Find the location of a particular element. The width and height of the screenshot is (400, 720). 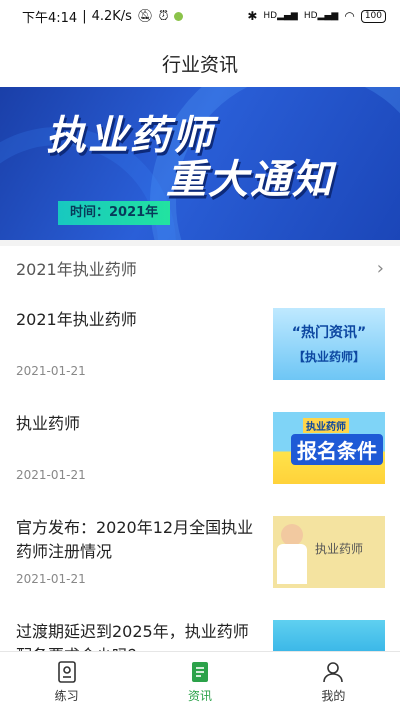

app-dot-icon is located at coordinates (178, 16).